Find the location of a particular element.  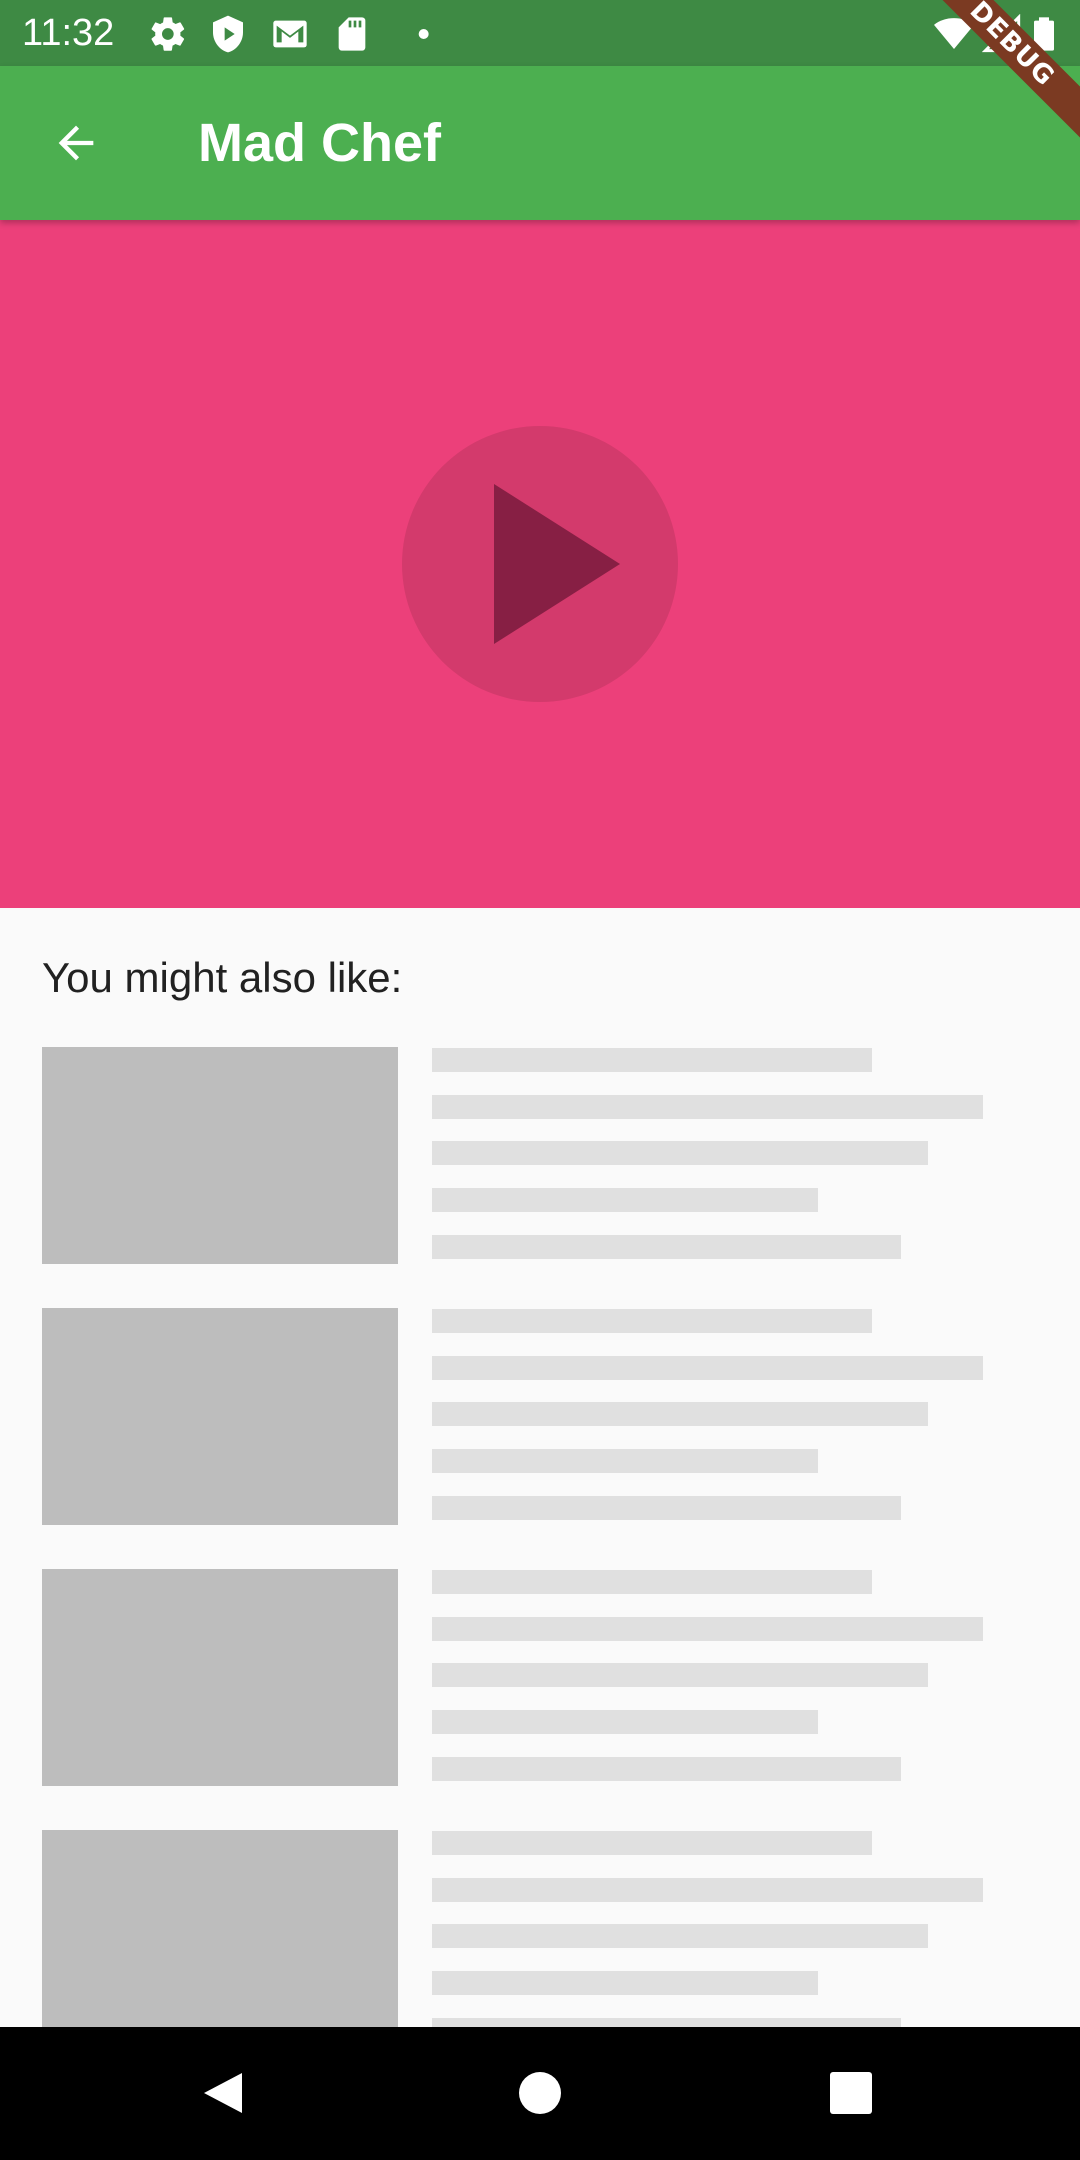

shield-icon is located at coordinates (228, 34).